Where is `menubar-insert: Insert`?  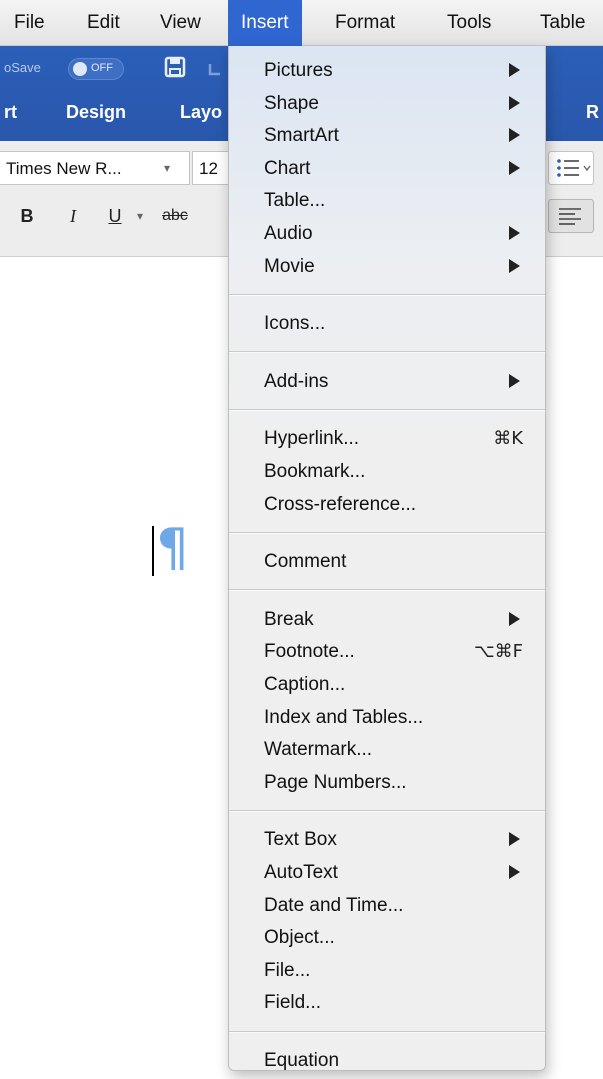 menubar-insert: Insert is located at coordinates (265, 23).